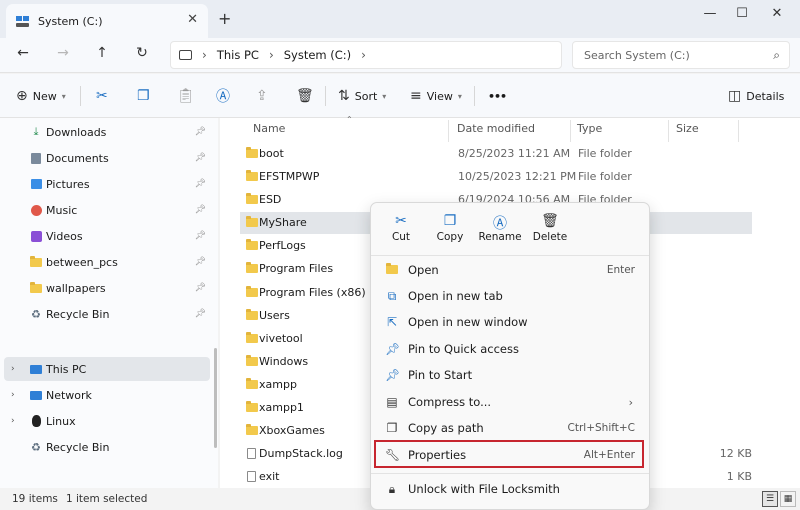  What do you see at coordinates (496, 154) in the screenshot?
I see `table-row: boot 8/25/2023 11:21 AM File folder` at bounding box center [496, 154].